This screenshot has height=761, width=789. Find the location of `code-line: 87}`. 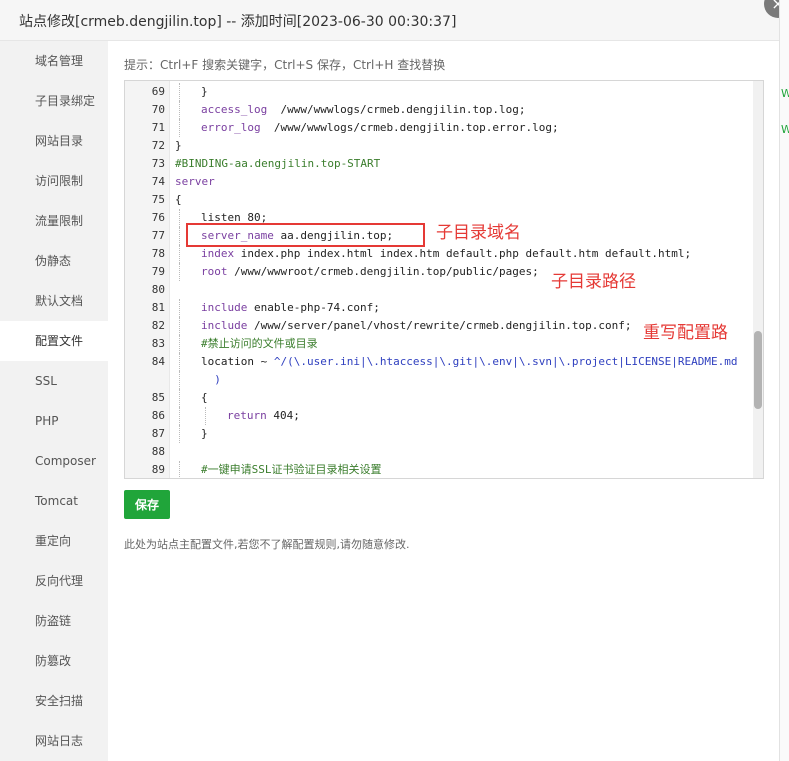

code-line: 87} is located at coordinates (440, 434).